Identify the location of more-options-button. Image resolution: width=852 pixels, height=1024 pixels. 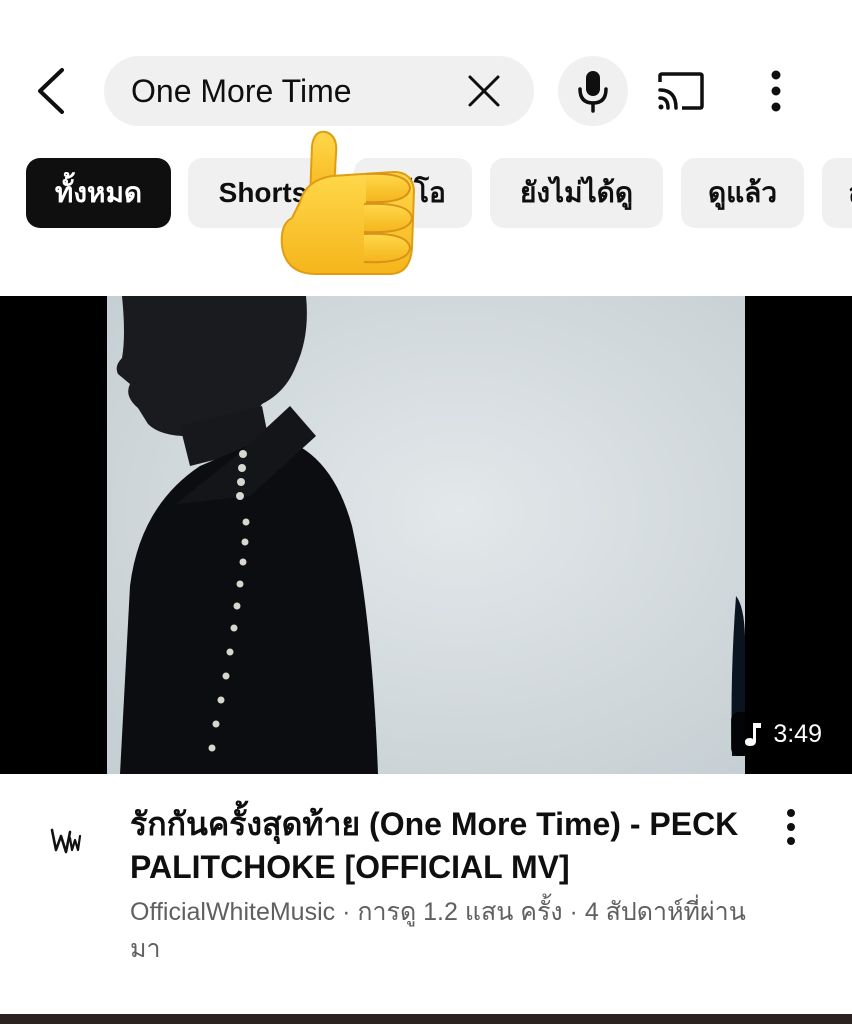
(776, 91).